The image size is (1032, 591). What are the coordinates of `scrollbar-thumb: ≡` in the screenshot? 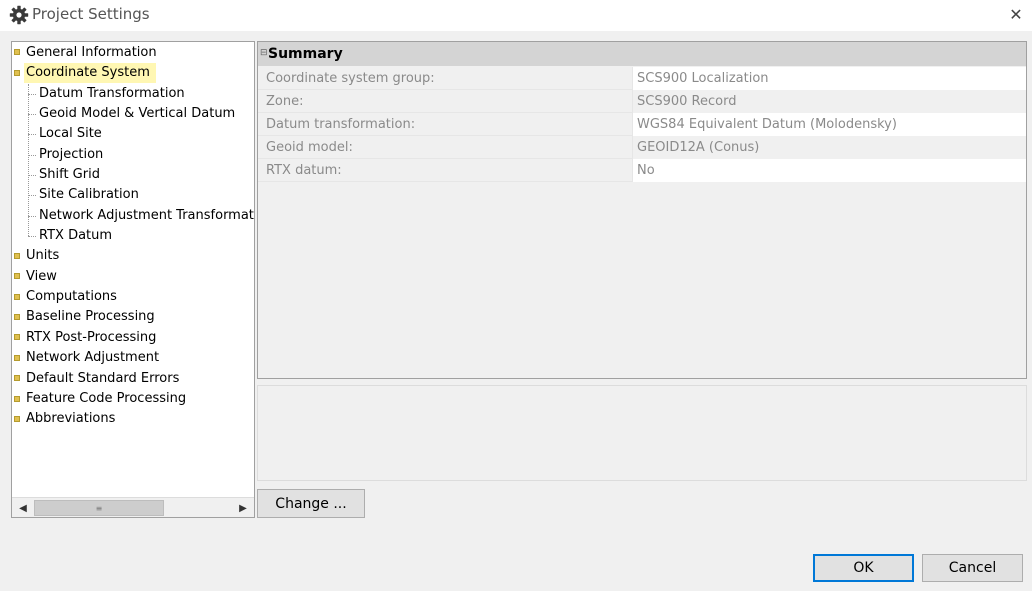 It's located at (99, 508).